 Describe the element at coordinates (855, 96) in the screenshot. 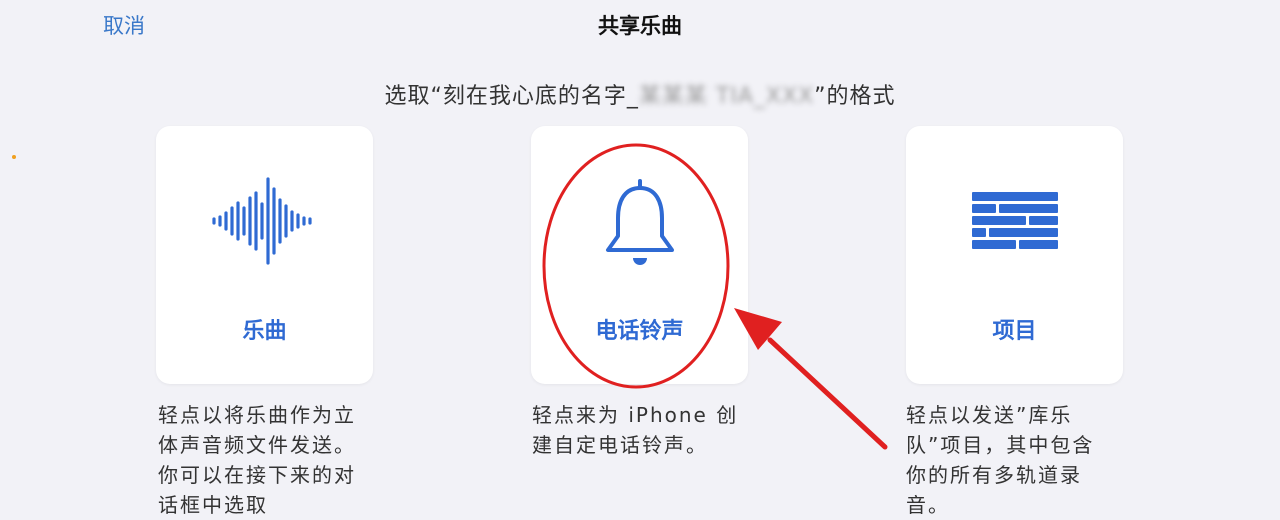

I see `format-prompt-suffix: ”的格式` at that location.